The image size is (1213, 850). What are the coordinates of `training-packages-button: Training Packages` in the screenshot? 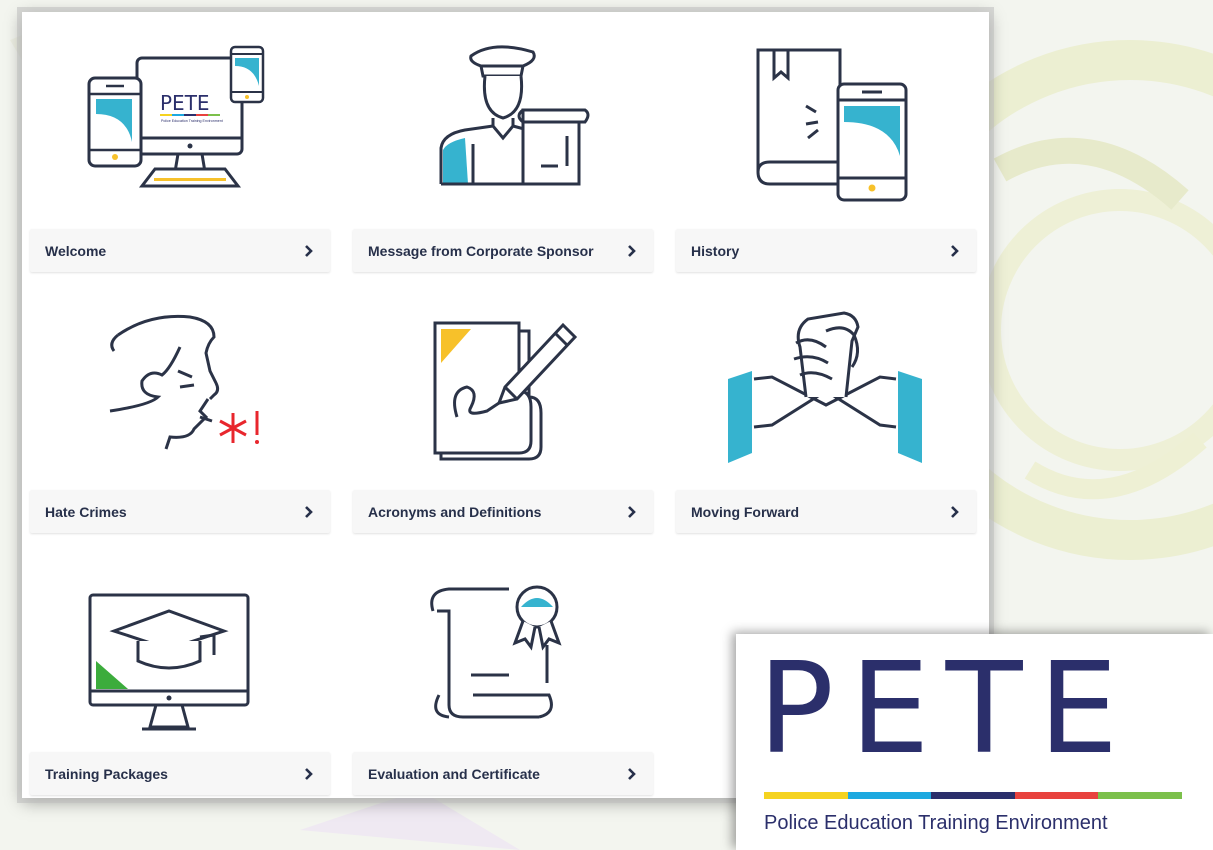 It's located at (180, 773).